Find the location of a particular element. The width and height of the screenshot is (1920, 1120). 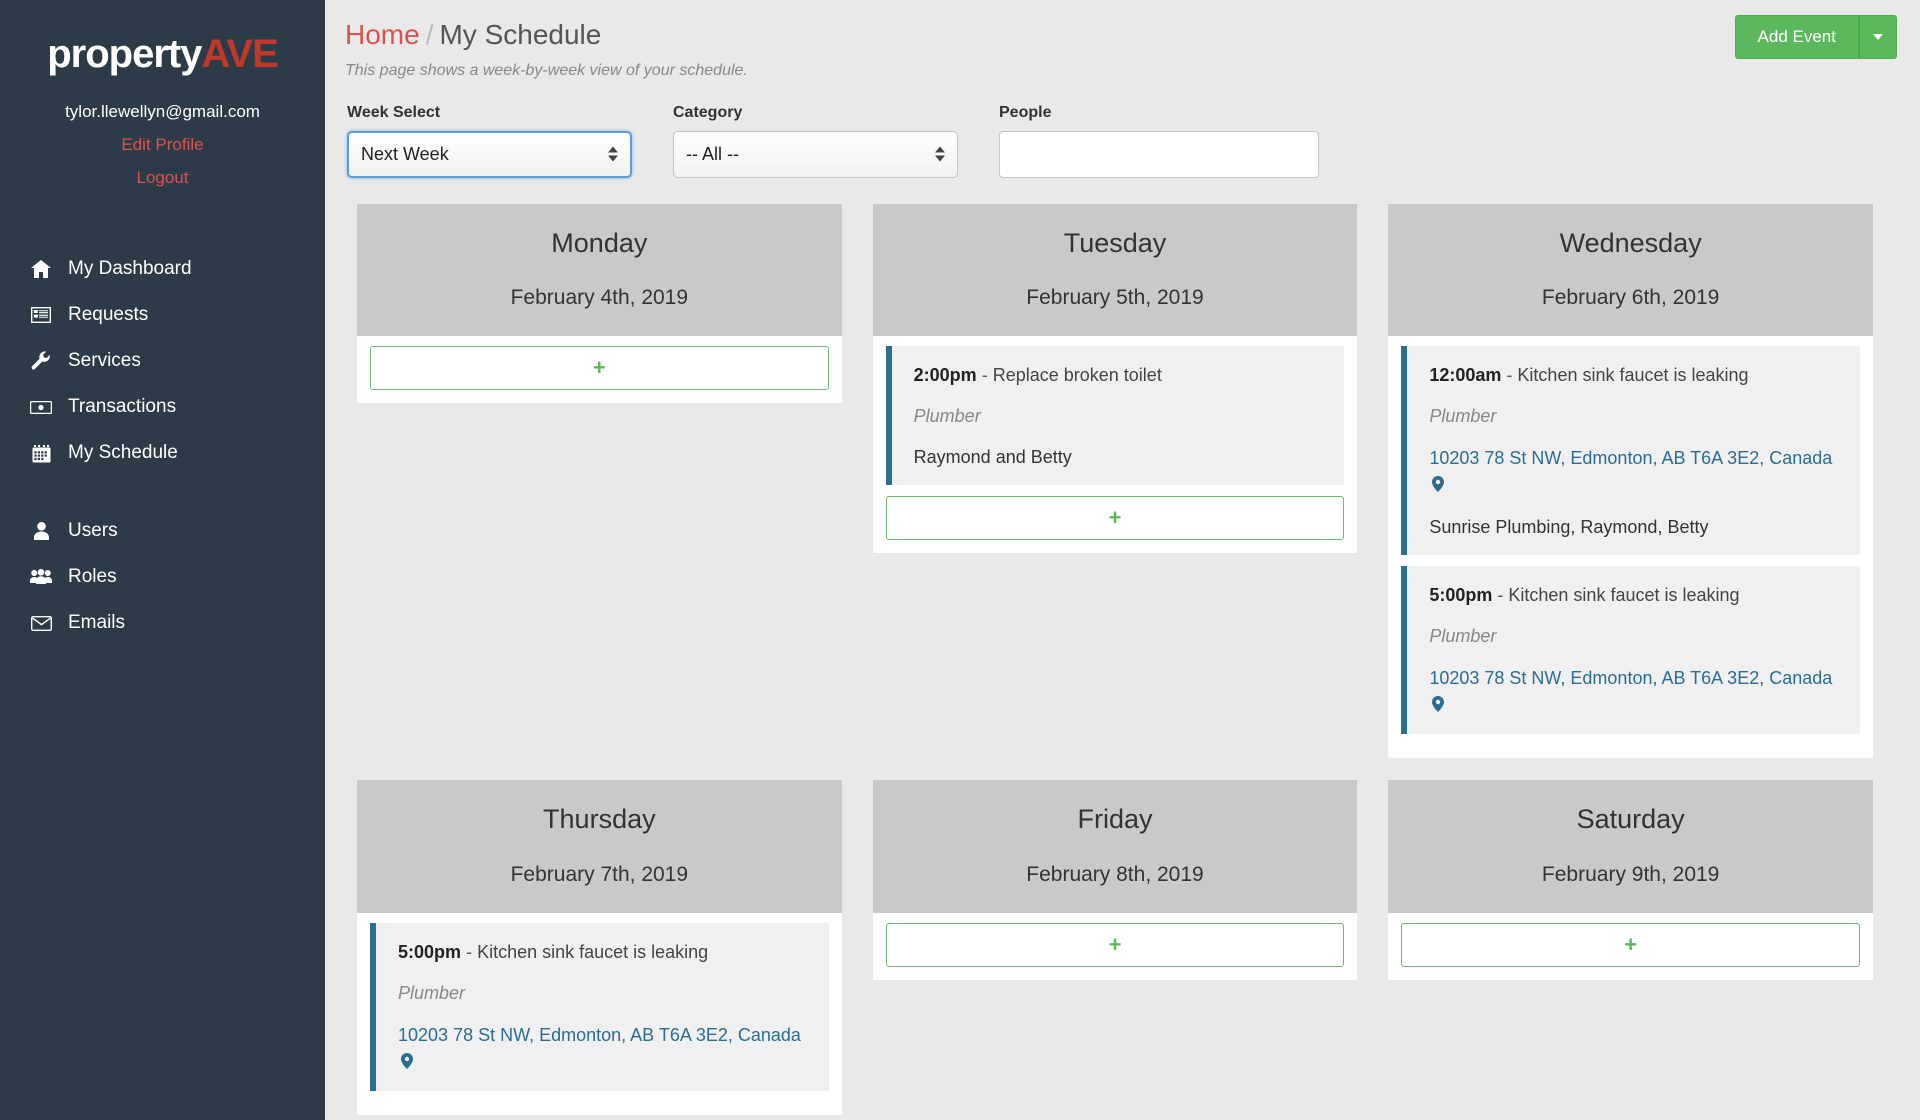

day-date: February 9th, 2019 is located at coordinates (1630, 874).